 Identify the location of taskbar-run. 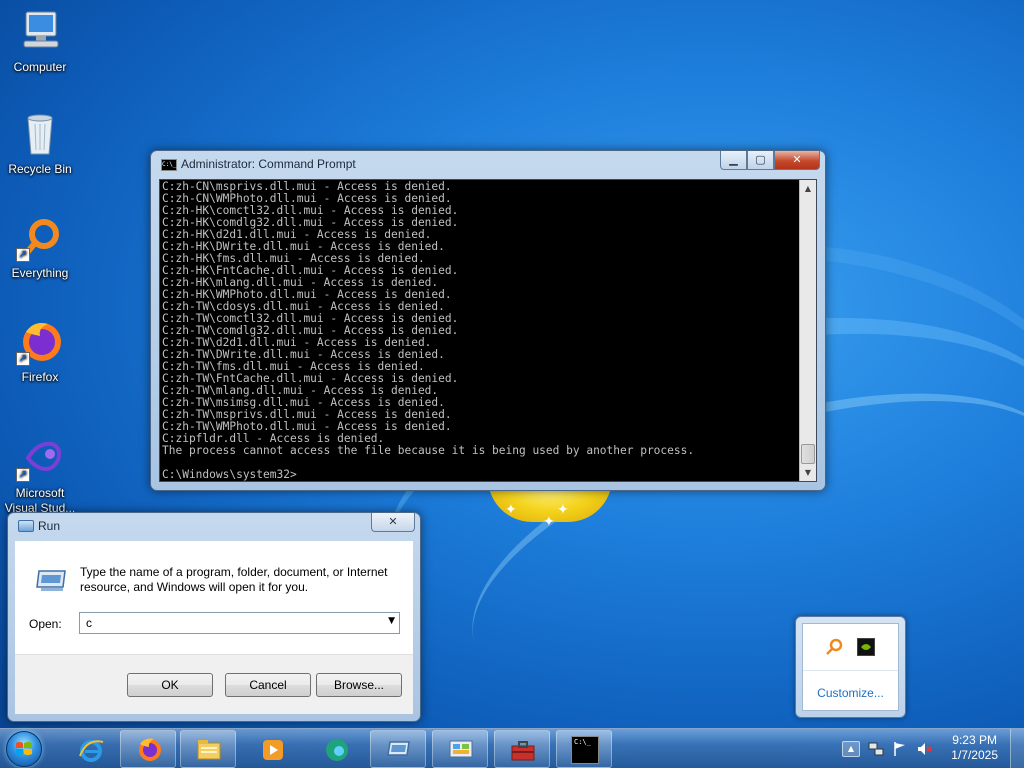
(398, 749).